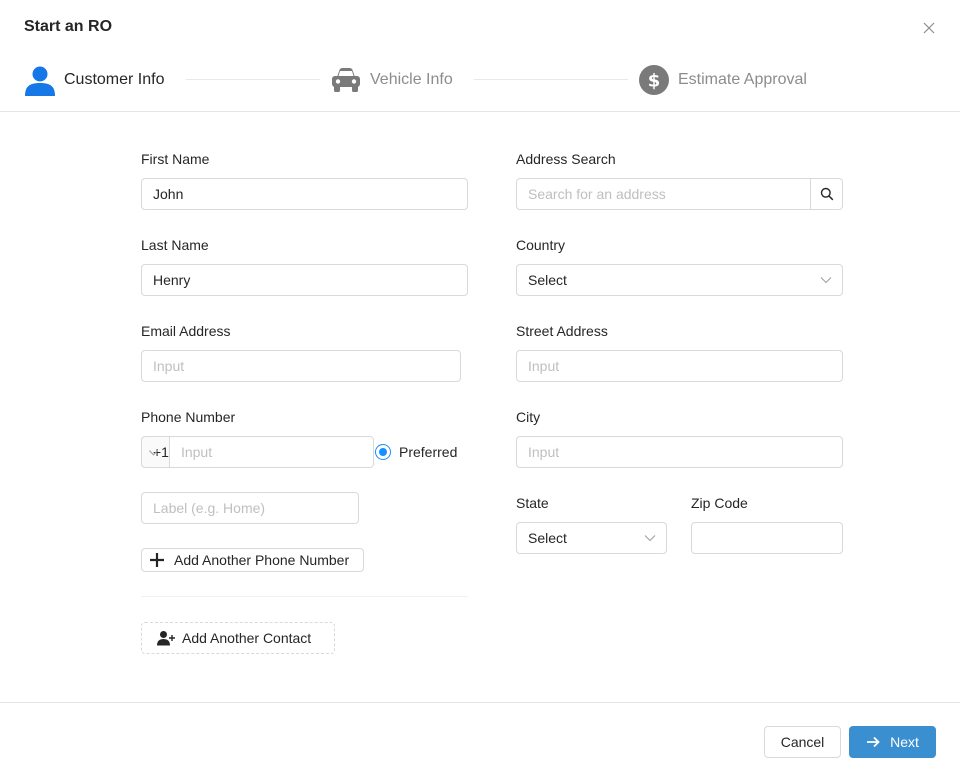 This screenshot has width=960, height=782. Describe the element at coordinates (304, 596) in the screenshot. I see `contact-divider` at that location.